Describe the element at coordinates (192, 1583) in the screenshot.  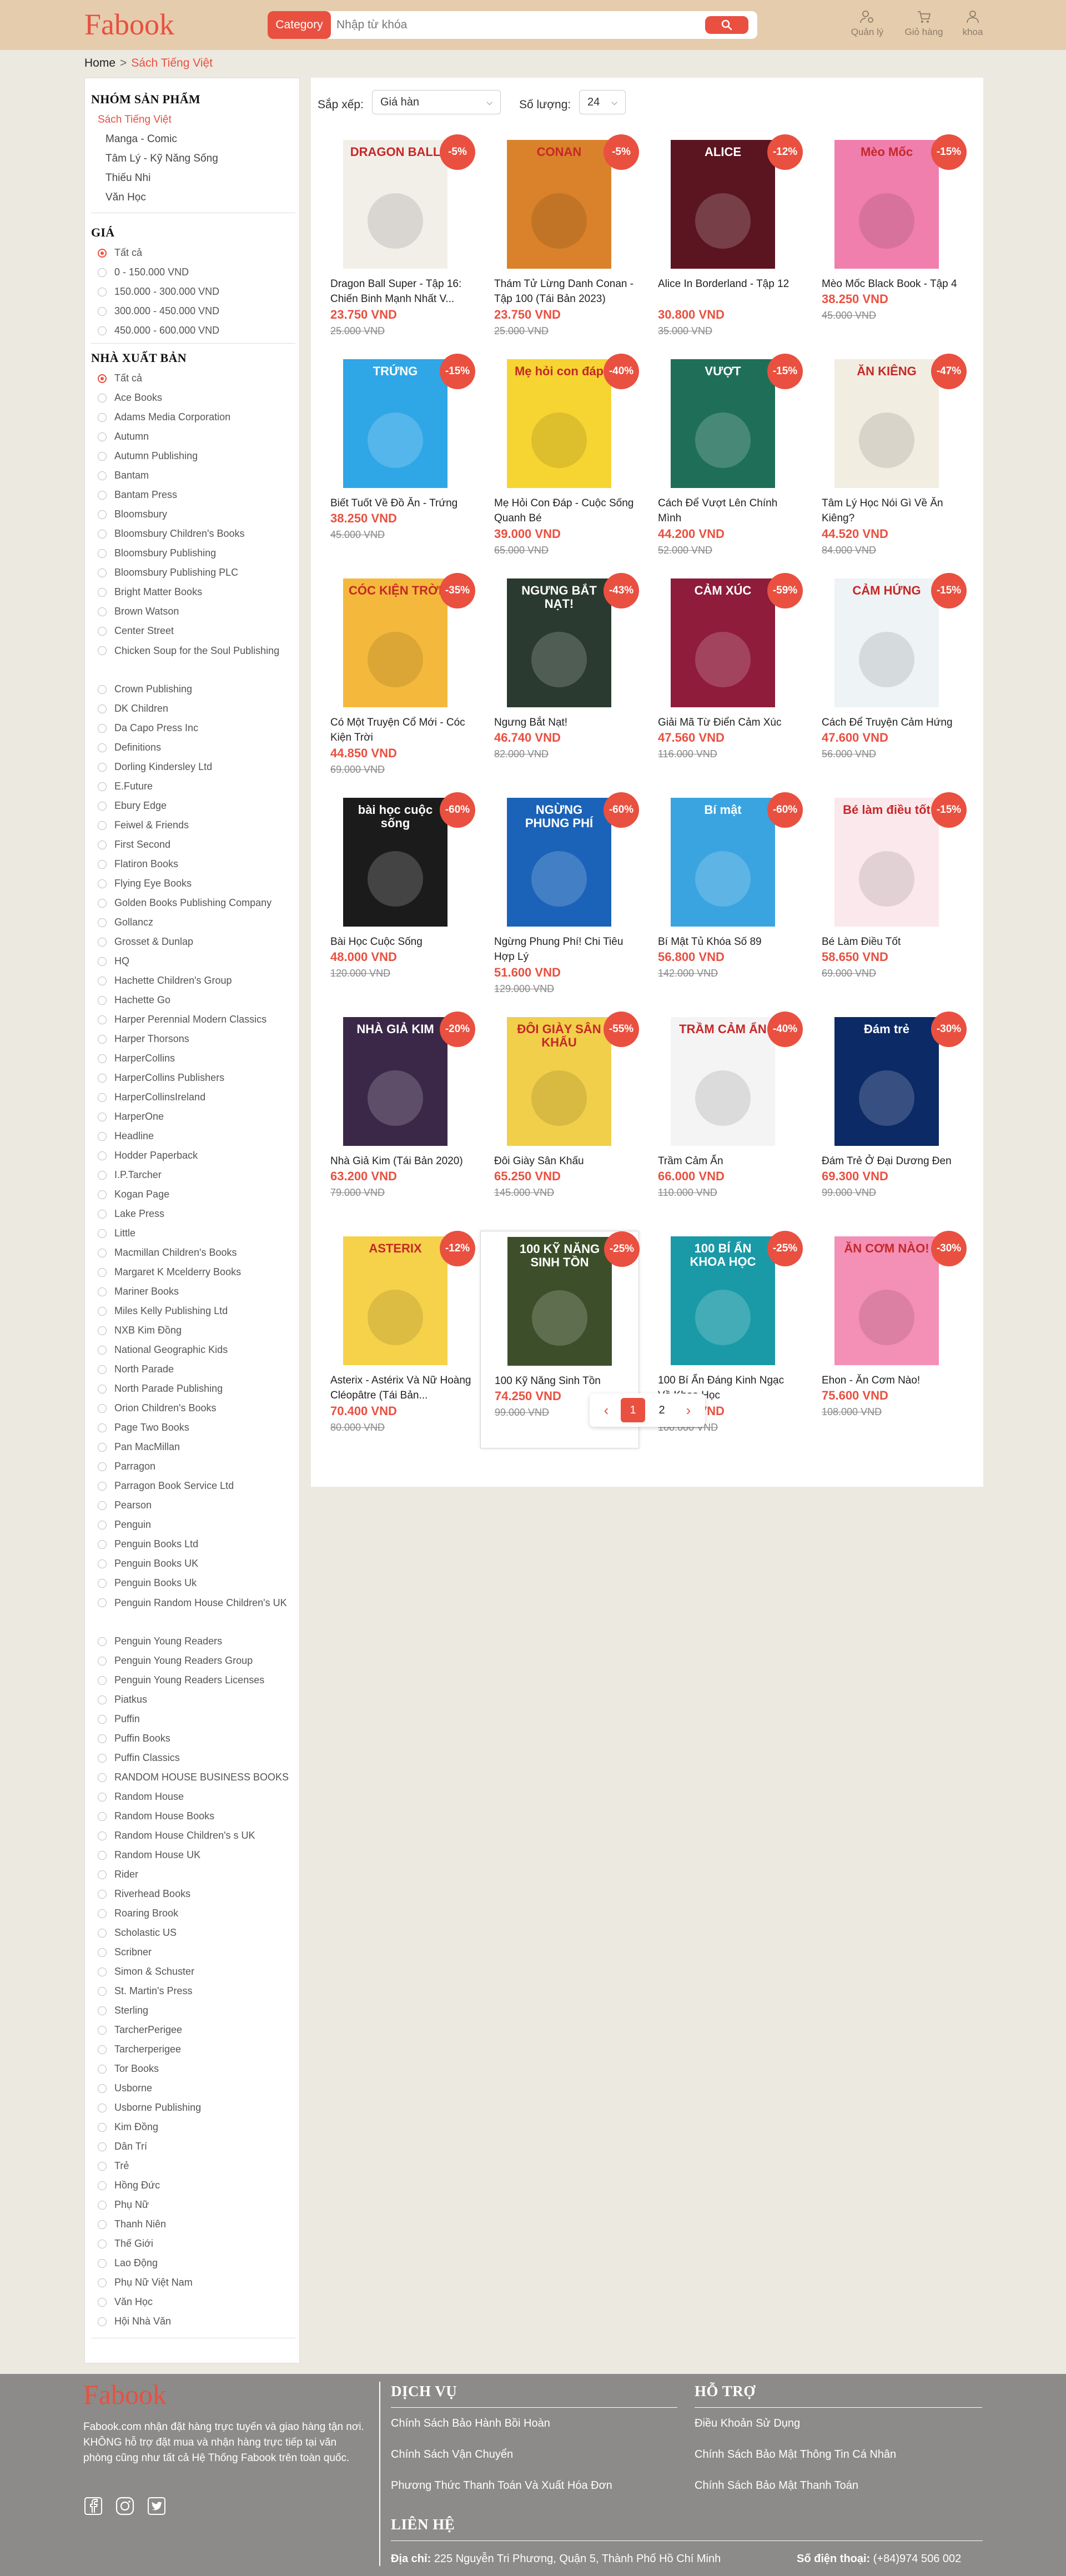
I see `publisher-option: Penguin Books Uk` at that location.